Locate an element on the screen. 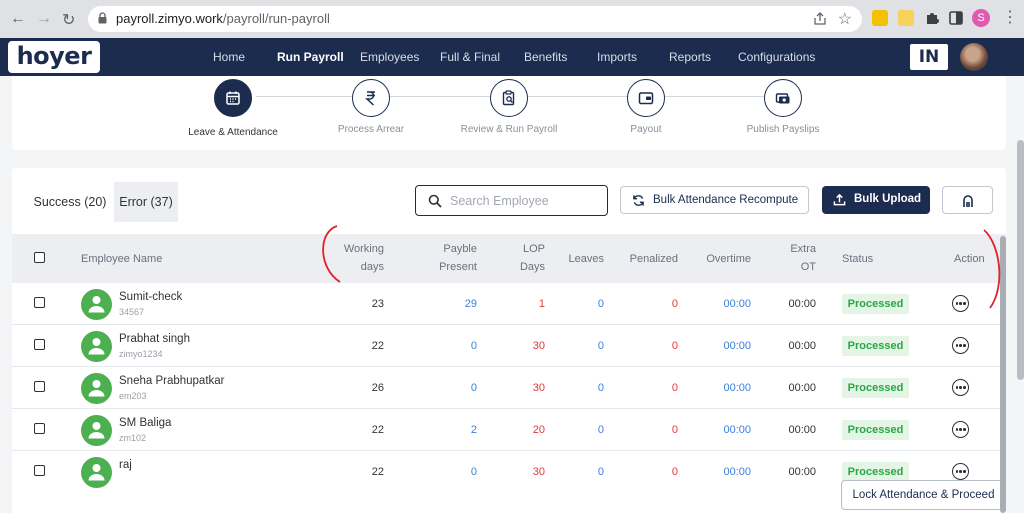  wallet-icon is located at coordinates (646, 98).